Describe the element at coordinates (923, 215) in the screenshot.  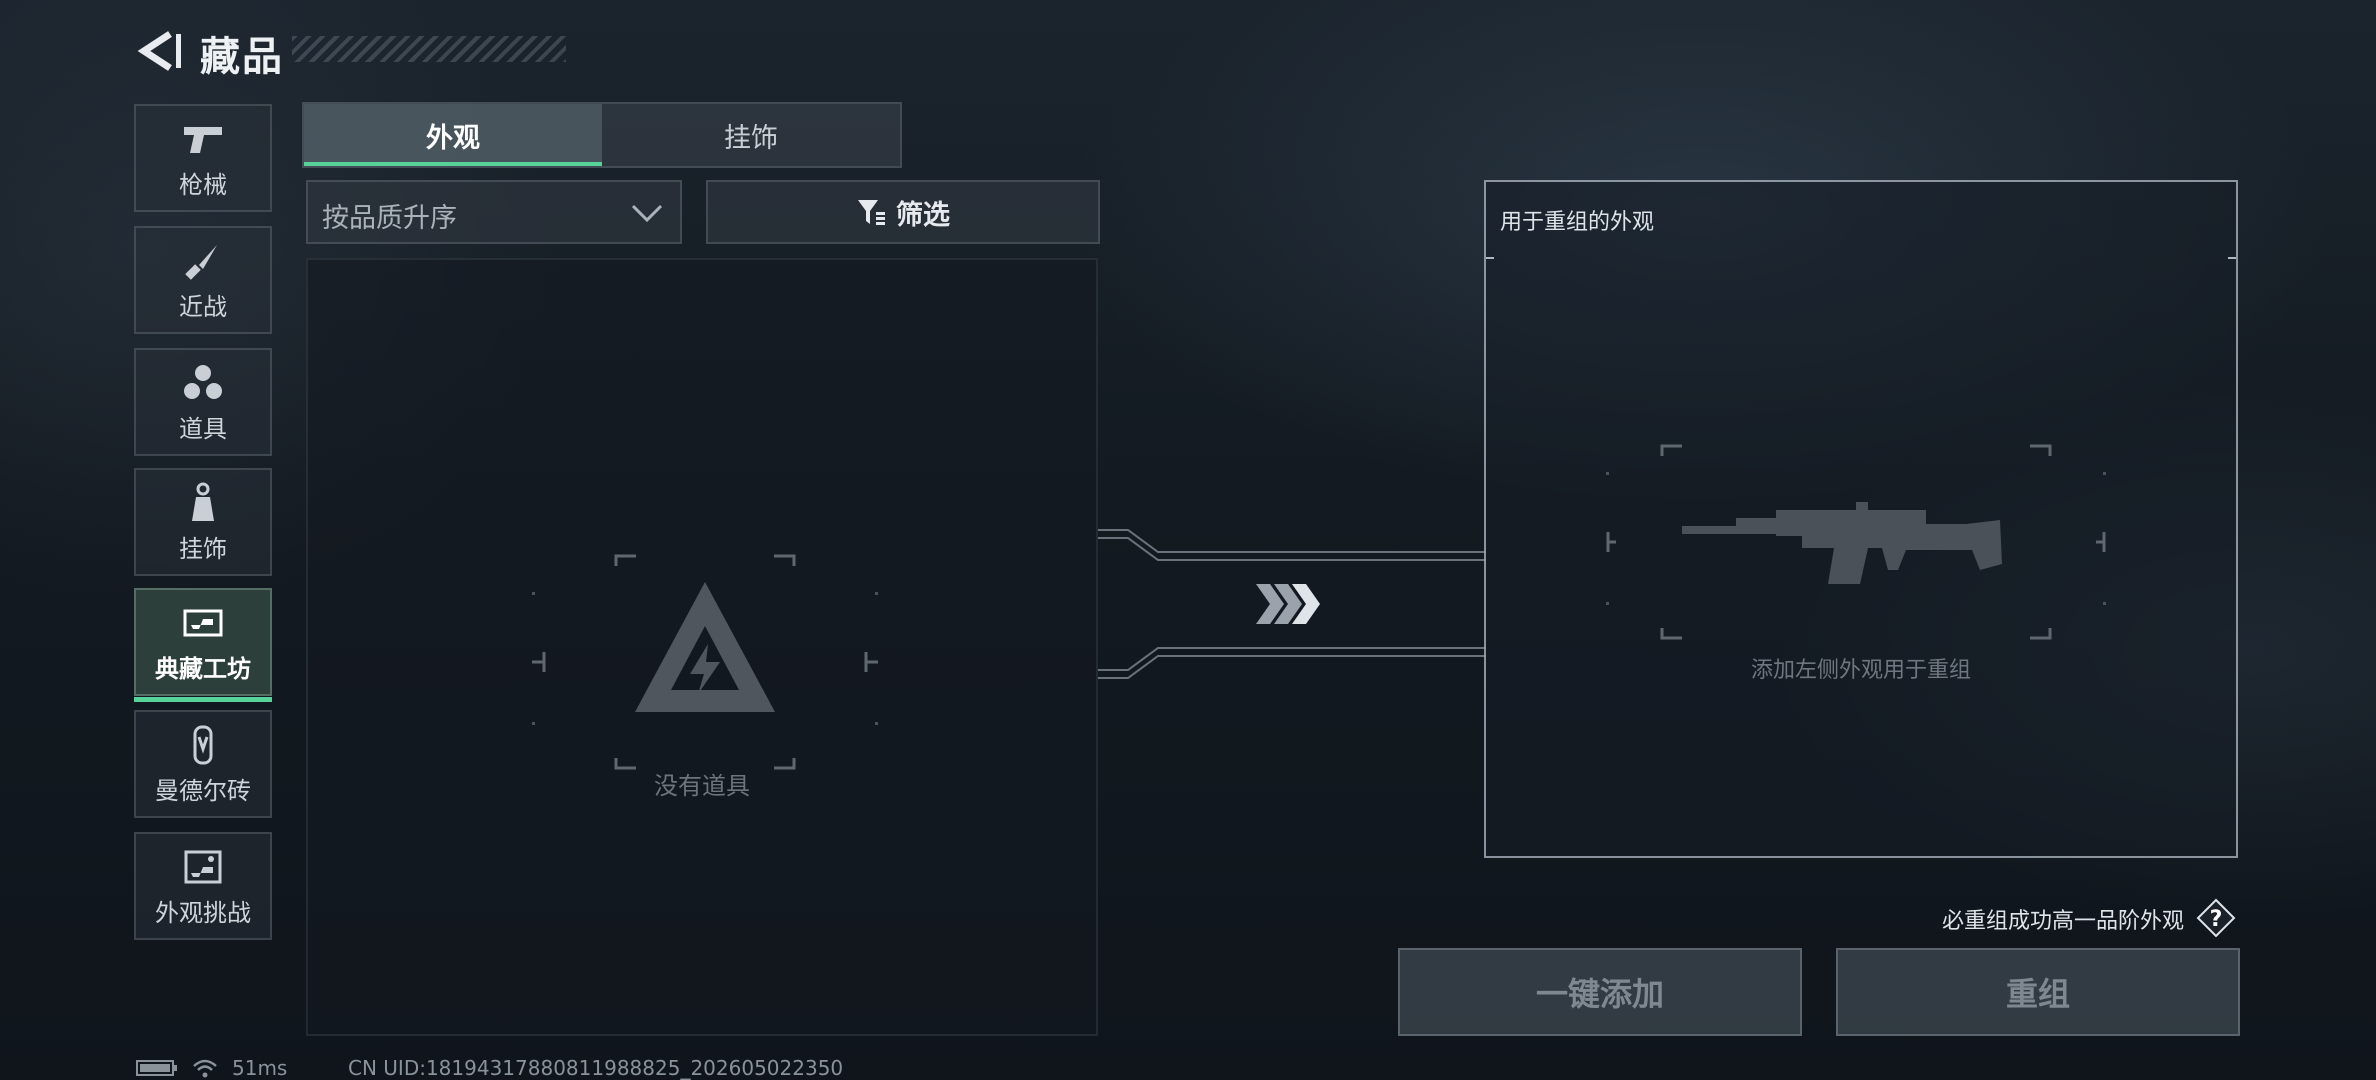
I see `filter-button-label: 筛选` at that location.